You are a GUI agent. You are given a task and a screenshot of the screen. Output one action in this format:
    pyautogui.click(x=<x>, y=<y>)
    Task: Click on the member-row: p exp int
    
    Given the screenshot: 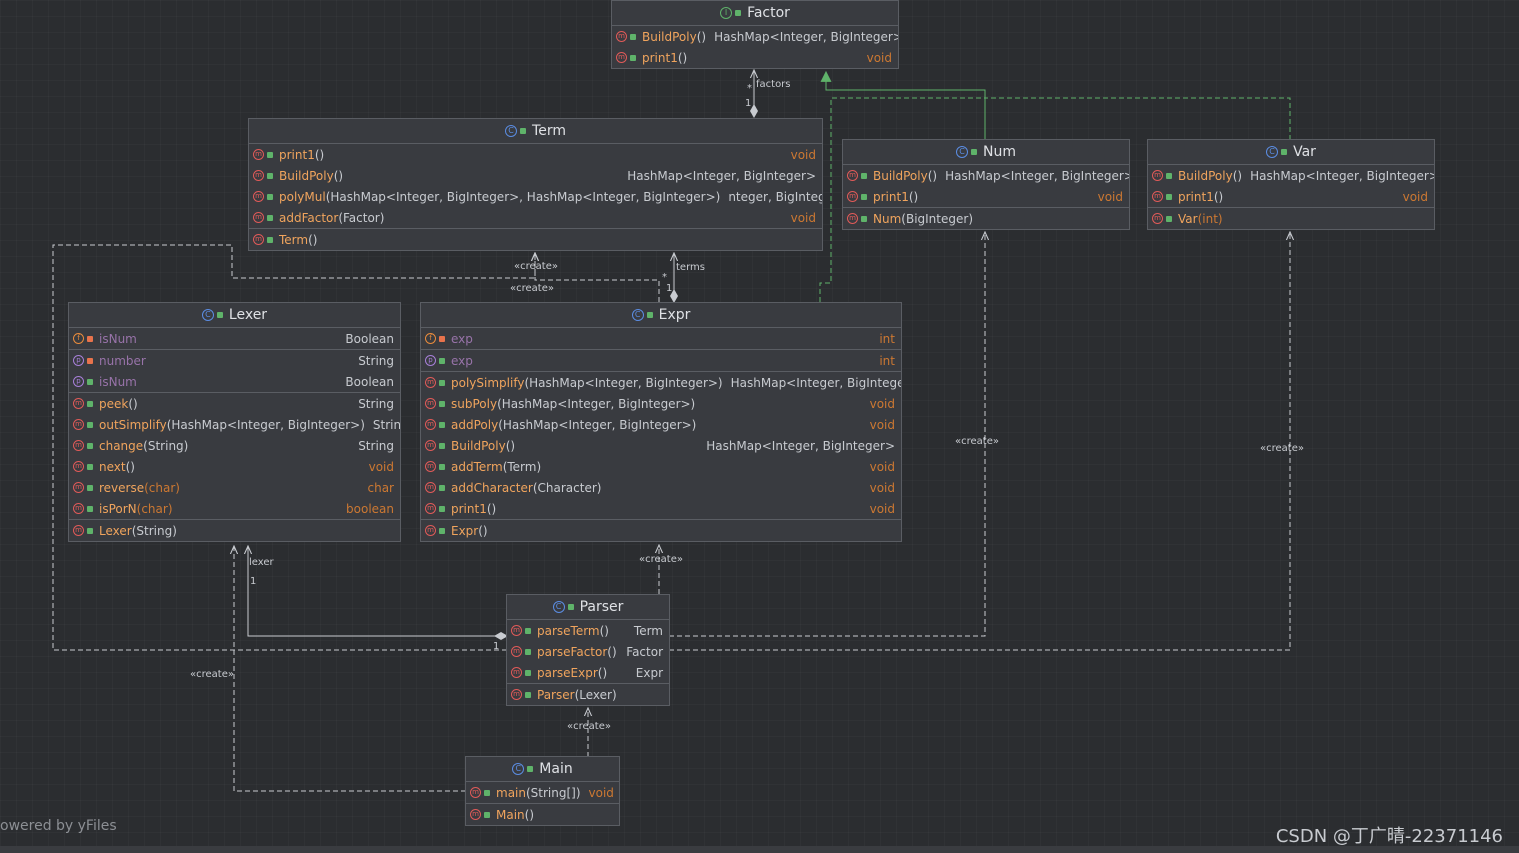 What is the action you would take?
    pyautogui.click(x=661, y=360)
    